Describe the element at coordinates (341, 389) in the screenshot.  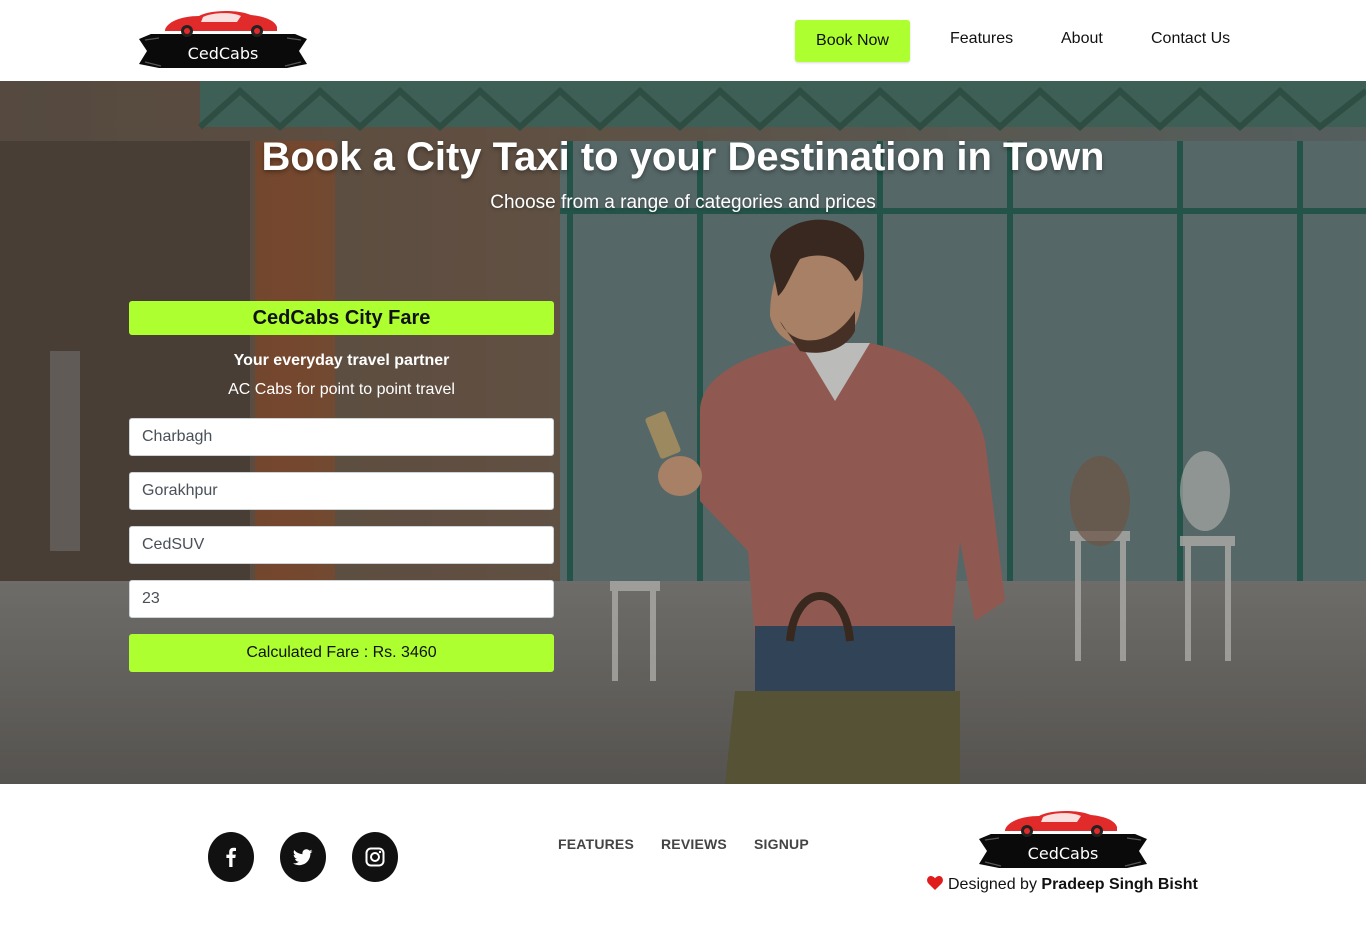
I see `fare-card-description: AC Cabs for point to point travel` at that location.